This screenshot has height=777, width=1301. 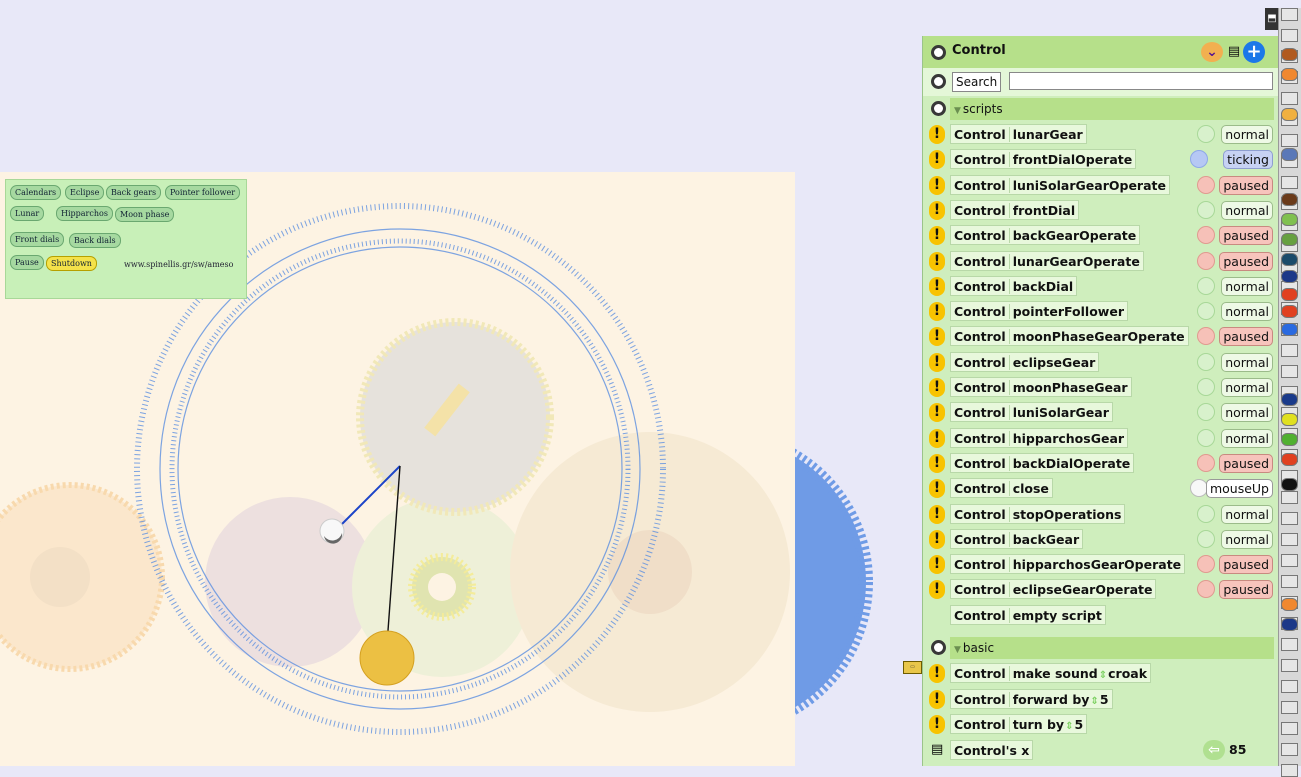 I want to click on search-circle-icon, so click(x=938, y=81).